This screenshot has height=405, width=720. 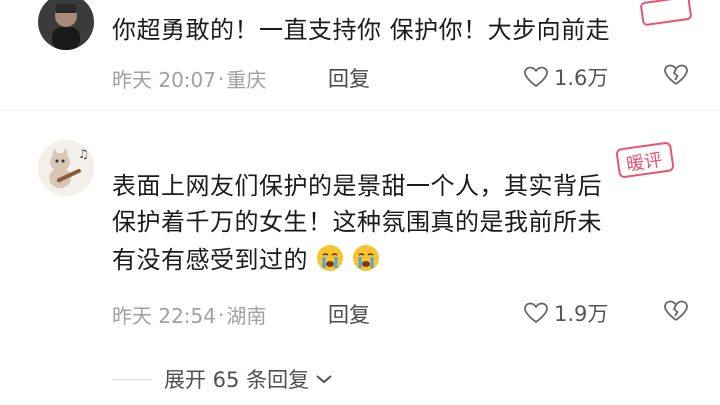 What do you see at coordinates (210, 260) in the screenshot?
I see `comment-text-line-3-content: 有没有感受到过的` at bounding box center [210, 260].